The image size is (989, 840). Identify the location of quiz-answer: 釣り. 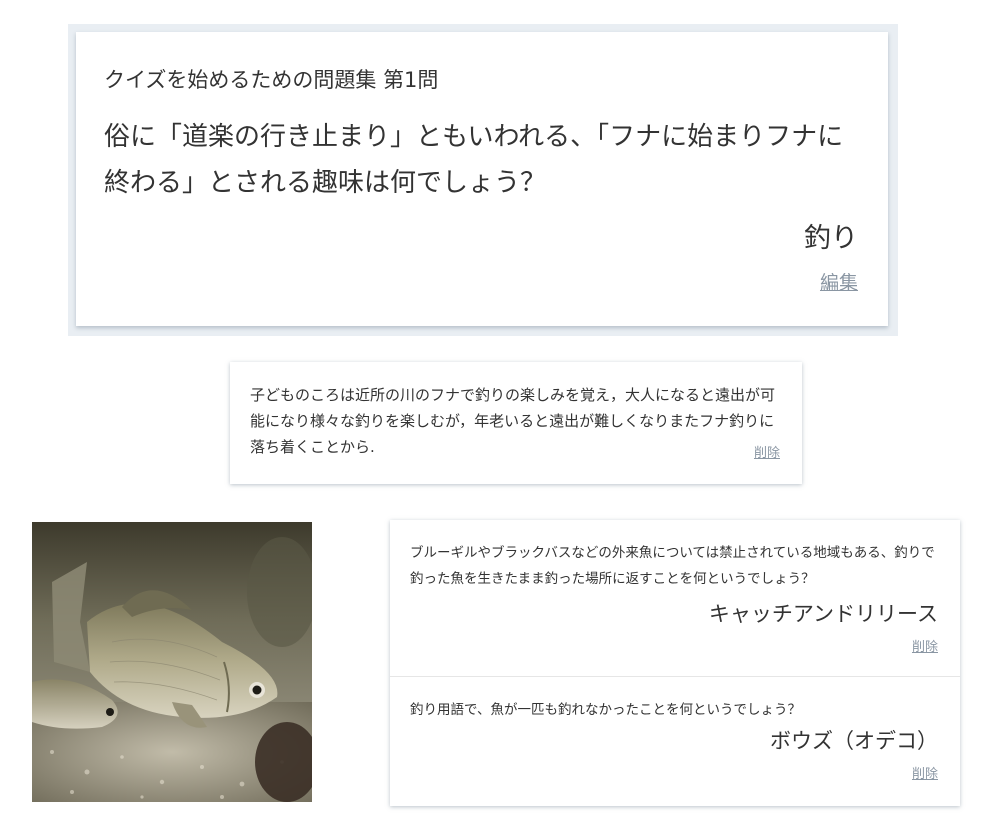
(831, 238).